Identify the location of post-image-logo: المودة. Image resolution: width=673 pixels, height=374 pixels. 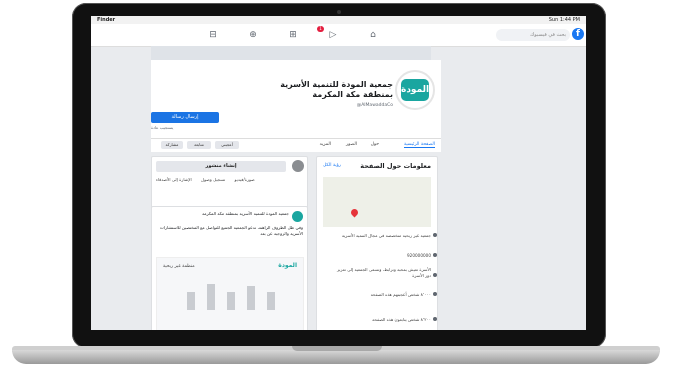
(287, 265).